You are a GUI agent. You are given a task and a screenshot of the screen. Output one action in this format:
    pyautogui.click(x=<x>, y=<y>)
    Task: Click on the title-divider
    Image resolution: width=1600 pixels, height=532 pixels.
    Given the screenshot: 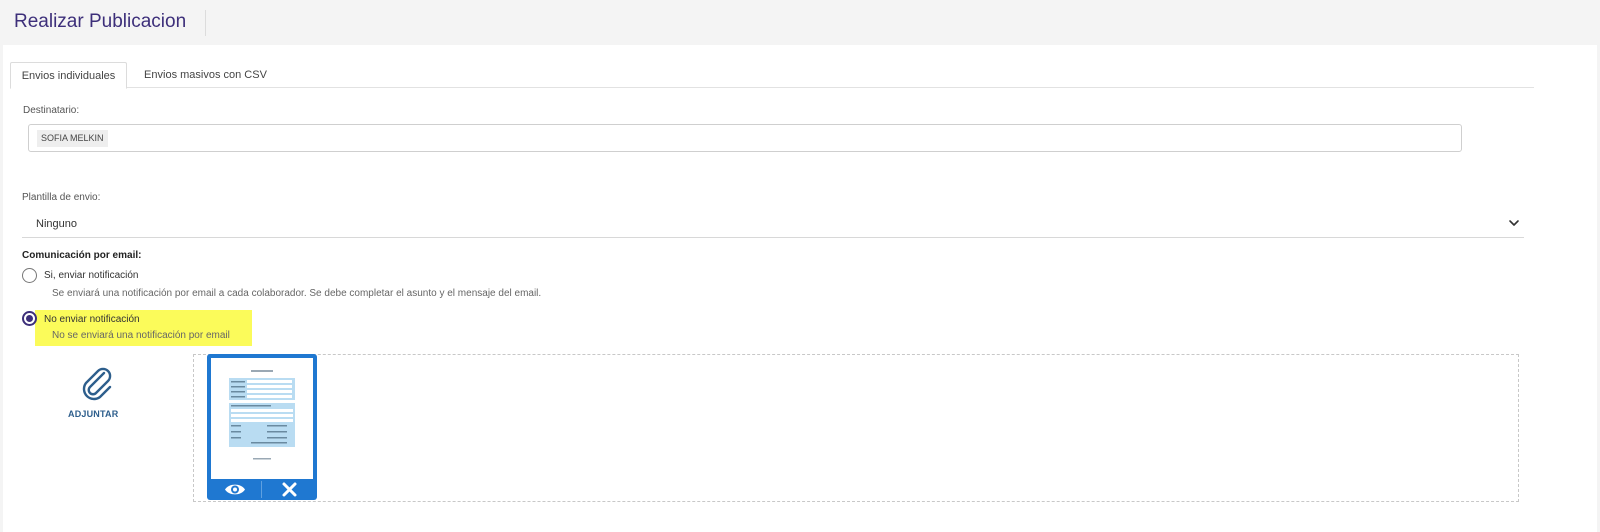 What is the action you would take?
    pyautogui.click(x=205, y=23)
    